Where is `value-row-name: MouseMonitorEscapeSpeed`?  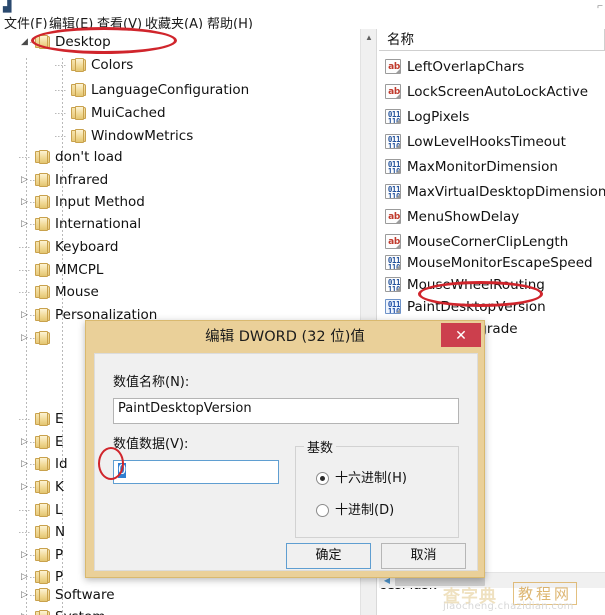
value-row-name: MouseMonitorEscapeSpeed is located at coordinates (500, 263).